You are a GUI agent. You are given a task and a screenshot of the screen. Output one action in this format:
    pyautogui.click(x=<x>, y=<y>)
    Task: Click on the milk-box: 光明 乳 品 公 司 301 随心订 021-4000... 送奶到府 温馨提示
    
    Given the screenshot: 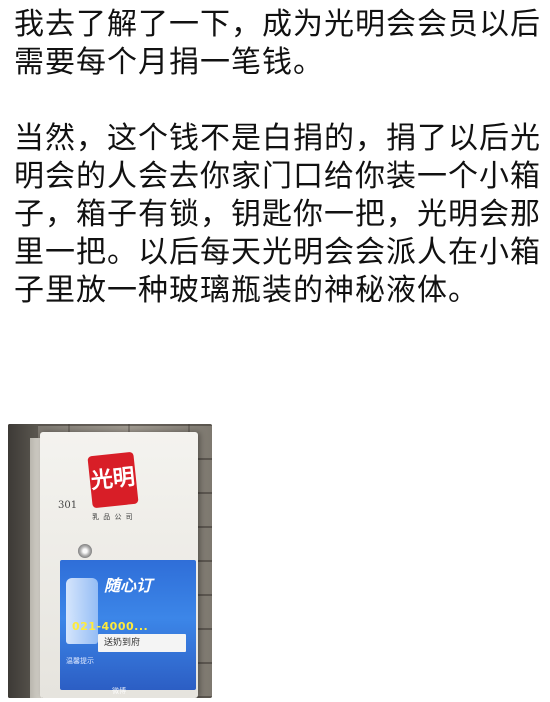 What is the action you would take?
    pyautogui.click(x=119, y=565)
    